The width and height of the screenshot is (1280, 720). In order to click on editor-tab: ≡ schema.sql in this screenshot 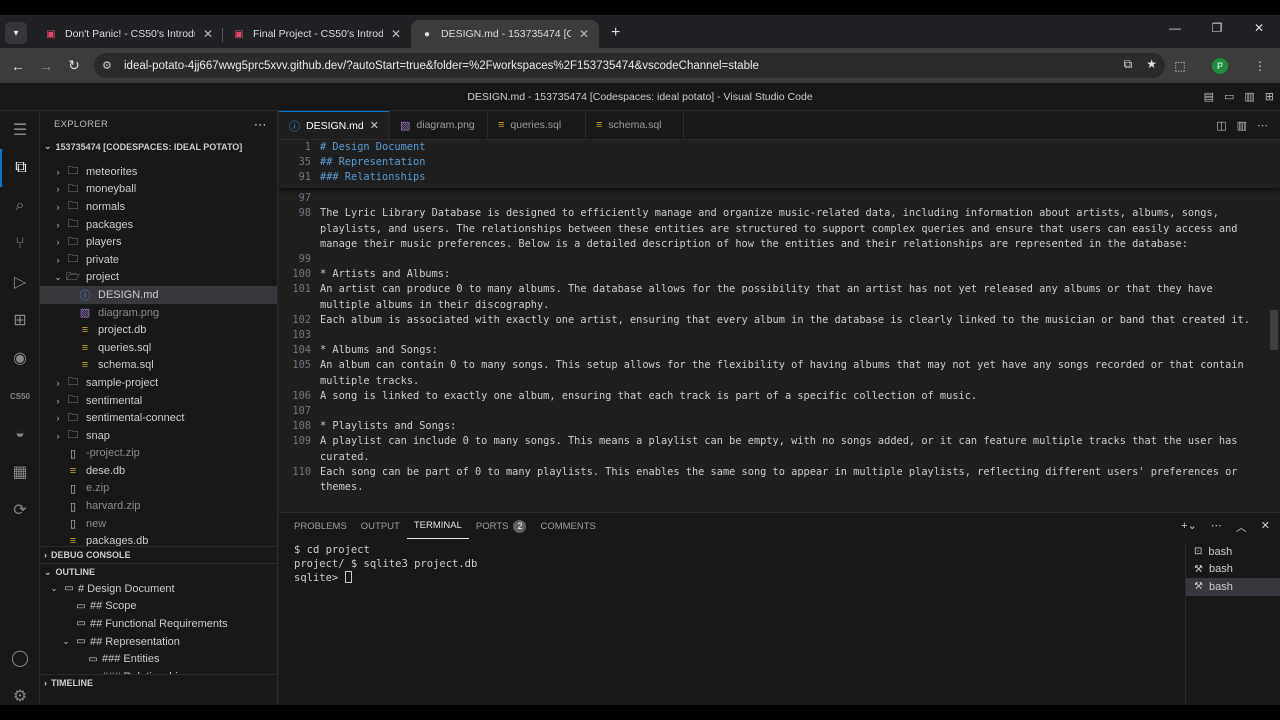, I will do `click(635, 125)`.